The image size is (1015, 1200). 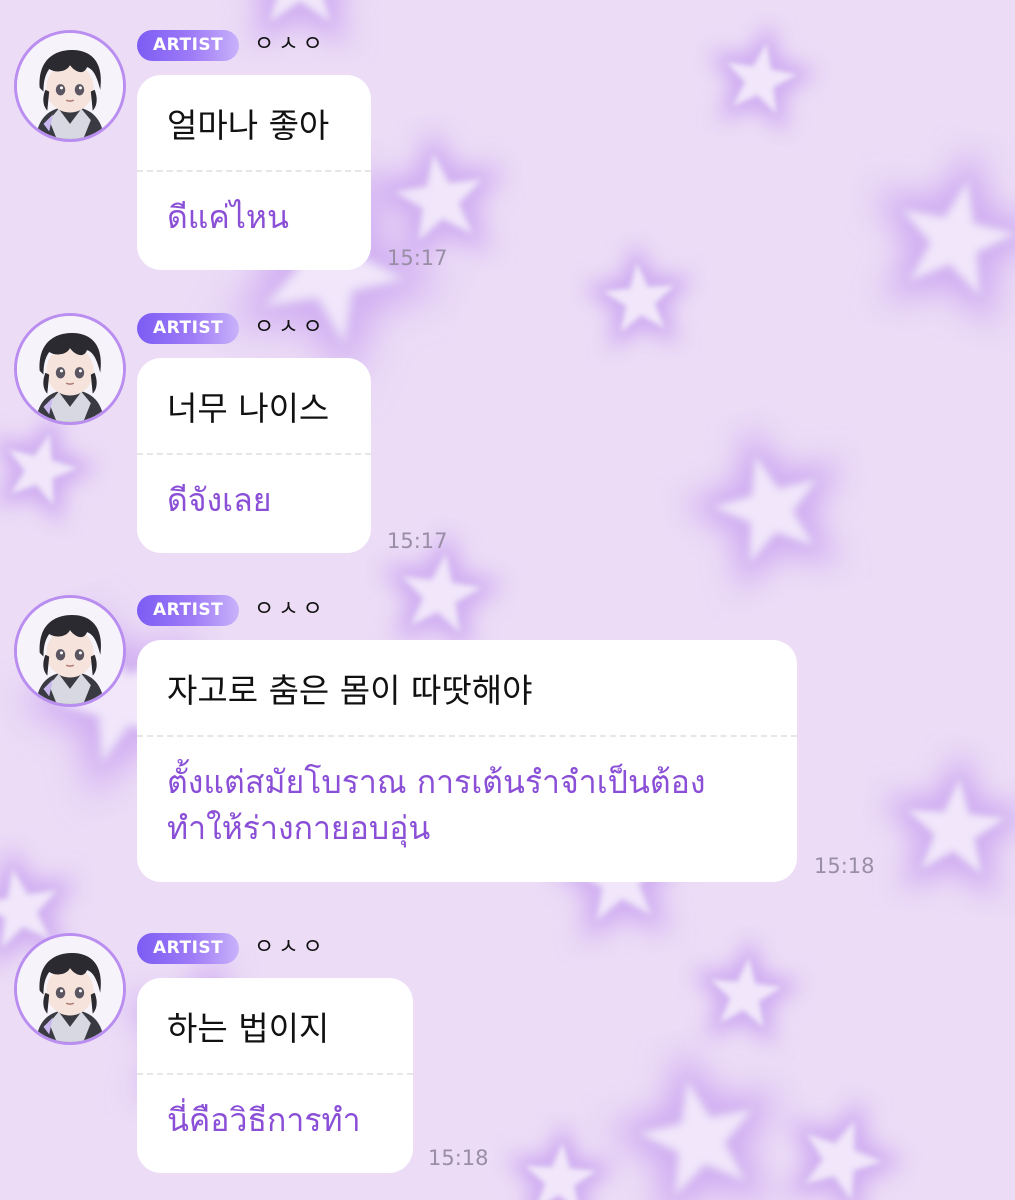 What do you see at coordinates (228, 217) in the screenshot?
I see `translated-text: ดีแค่ไหน` at bounding box center [228, 217].